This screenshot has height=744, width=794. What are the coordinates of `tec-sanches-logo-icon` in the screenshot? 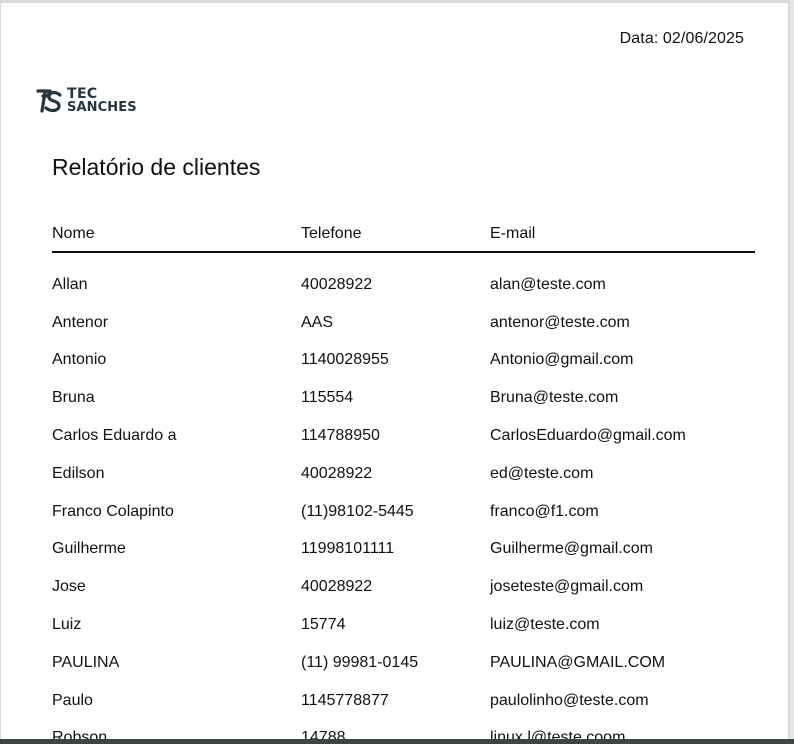 It's located at (49, 101).